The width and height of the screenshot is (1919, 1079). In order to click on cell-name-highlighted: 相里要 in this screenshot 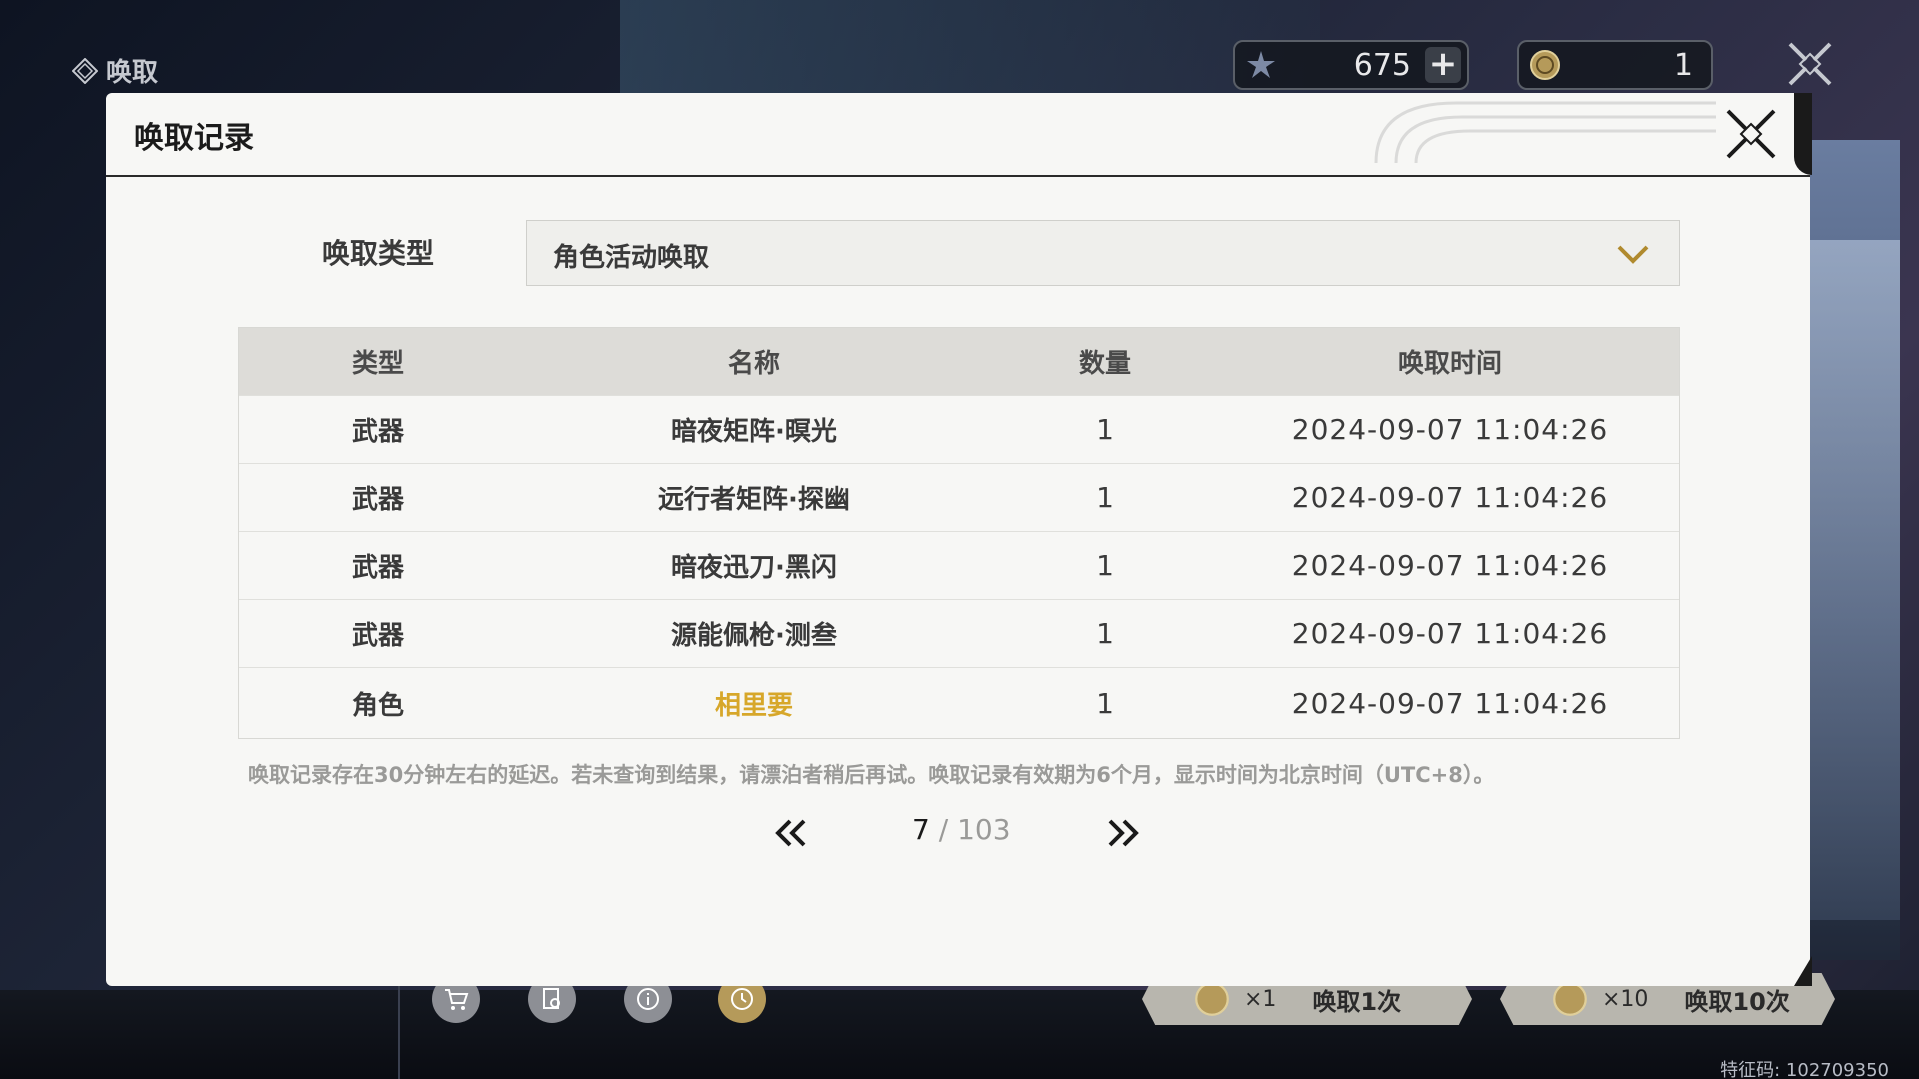, I will do `click(753, 705)`.